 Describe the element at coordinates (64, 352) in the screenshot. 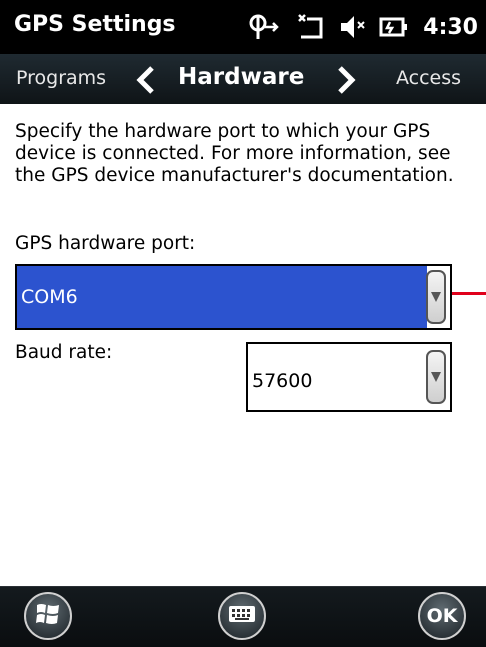

I see `baud-rate-label: Baud rate:` at that location.